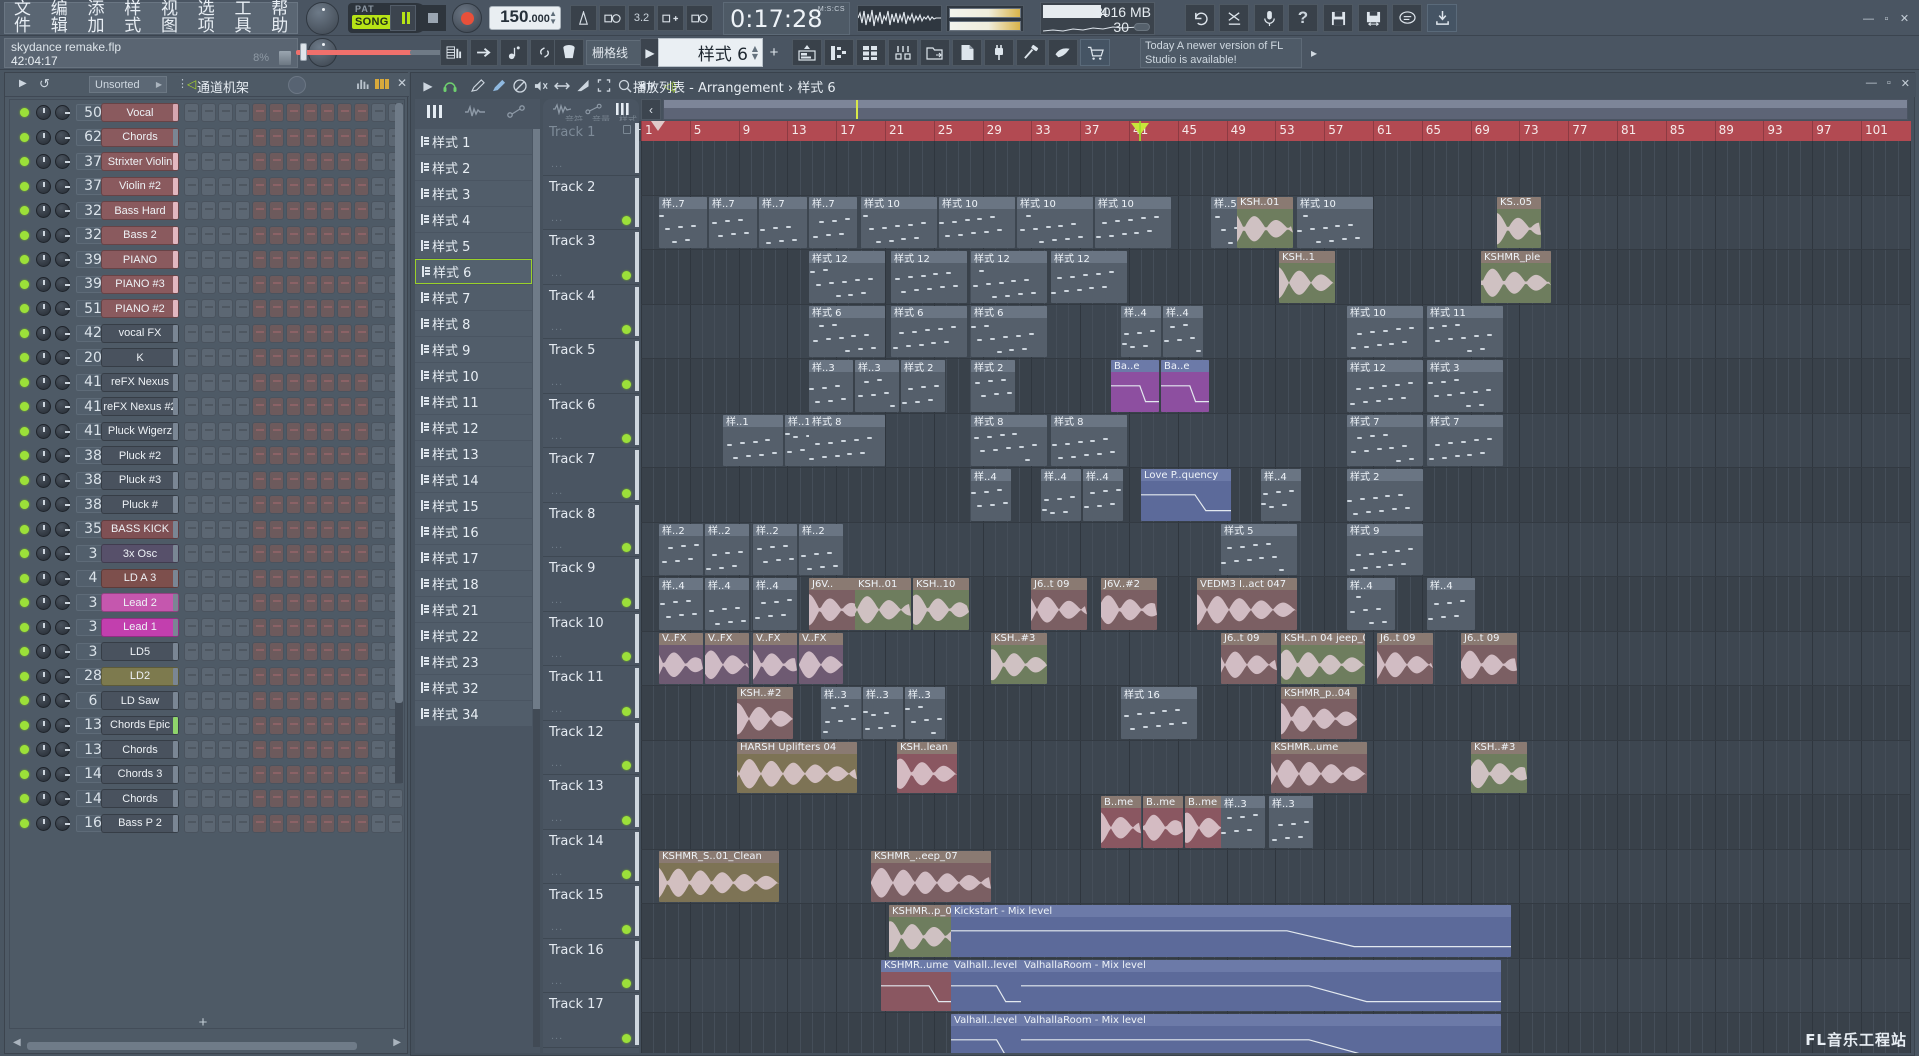 This screenshot has height=1056, width=1919. Describe the element at coordinates (1231, 931) in the screenshot. I see `playlist-clip: Kickstart - Mix level` at that location.